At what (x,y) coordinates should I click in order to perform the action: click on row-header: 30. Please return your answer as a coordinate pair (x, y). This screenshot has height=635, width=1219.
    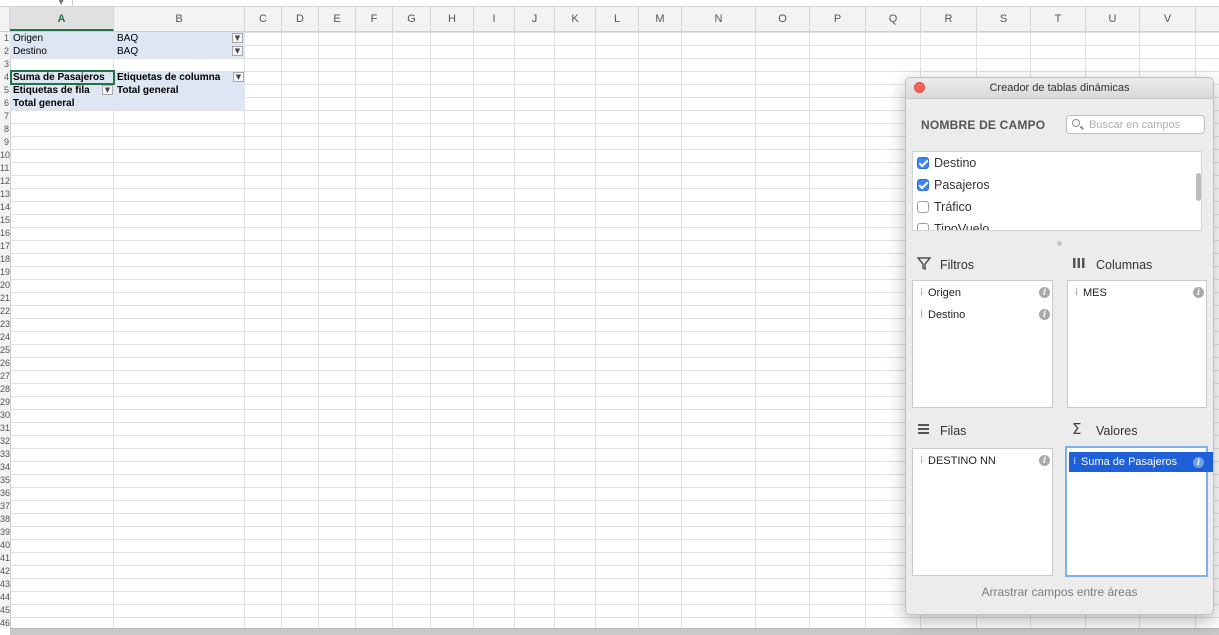
    Looking at the image, I should click on (5, 415).